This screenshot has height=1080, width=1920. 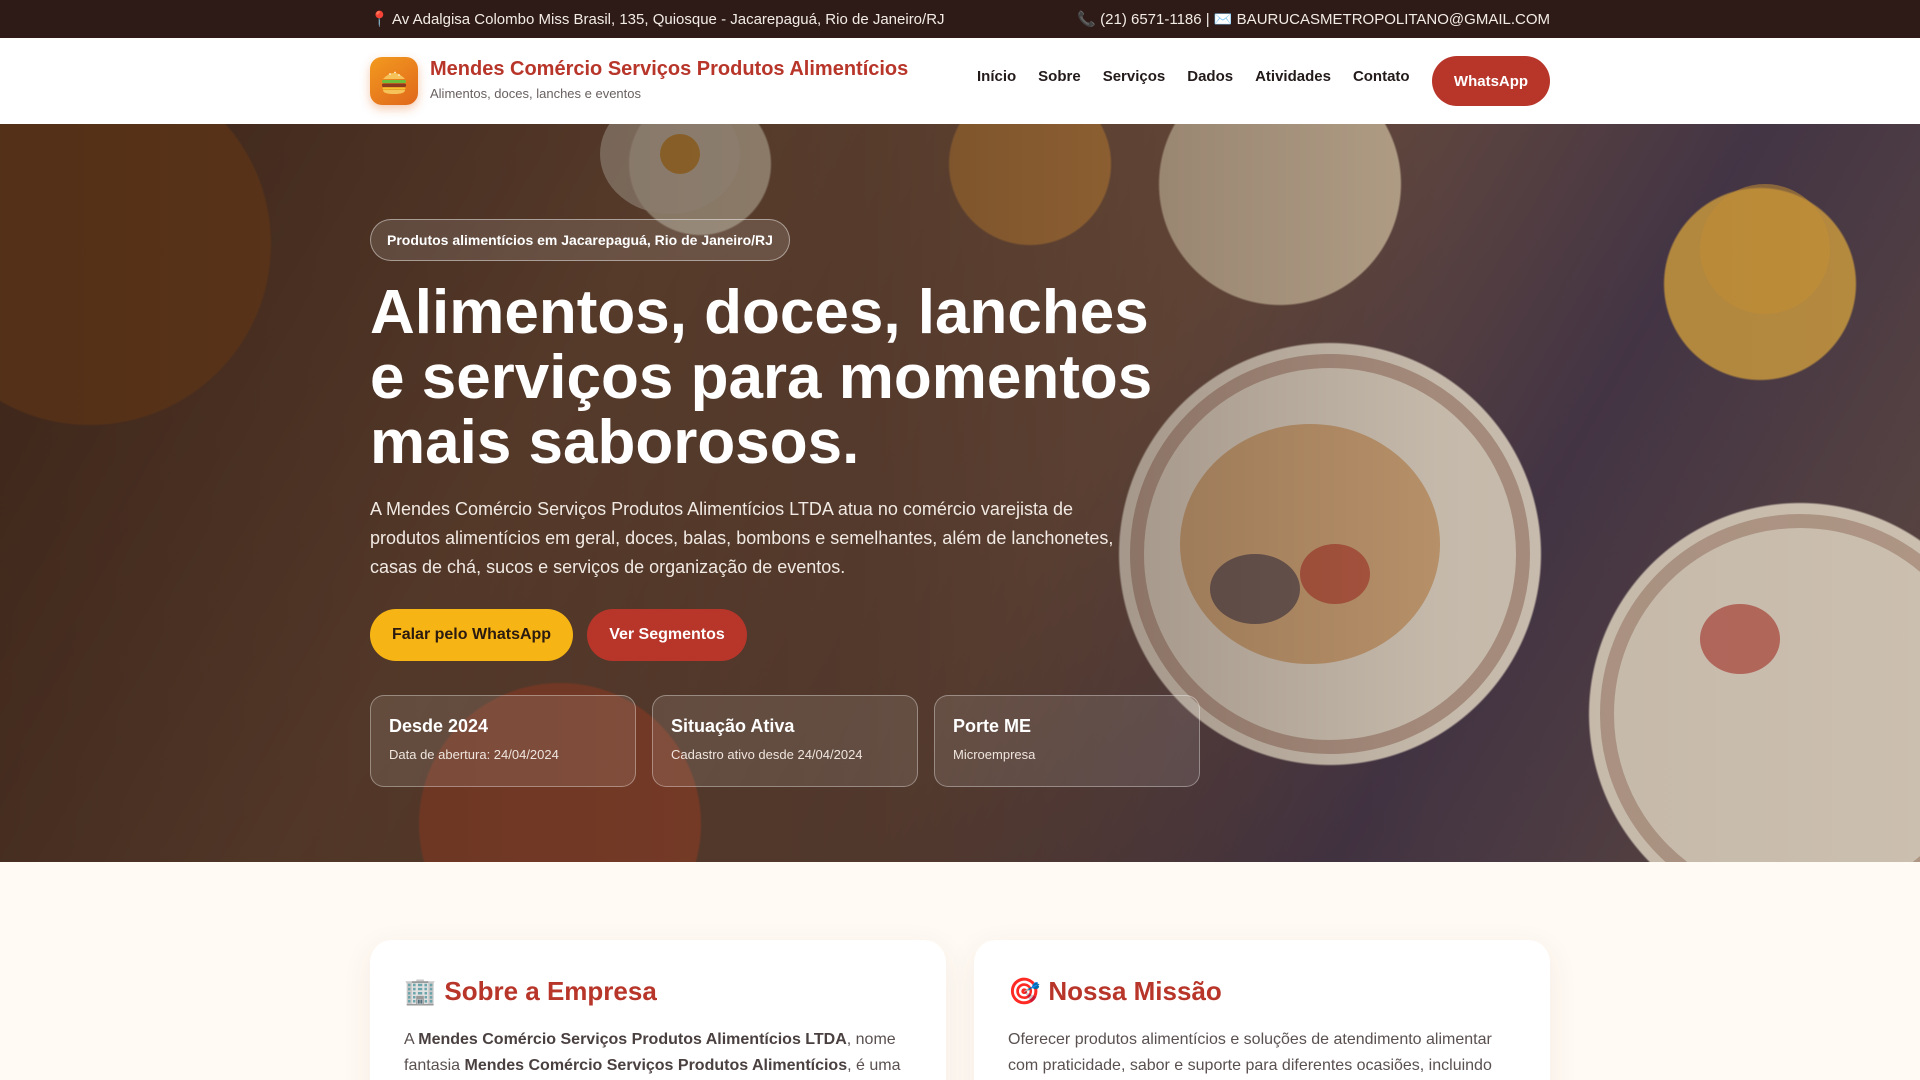 I want to click on nav-dados: Dados, so click(x=1210, y=77).